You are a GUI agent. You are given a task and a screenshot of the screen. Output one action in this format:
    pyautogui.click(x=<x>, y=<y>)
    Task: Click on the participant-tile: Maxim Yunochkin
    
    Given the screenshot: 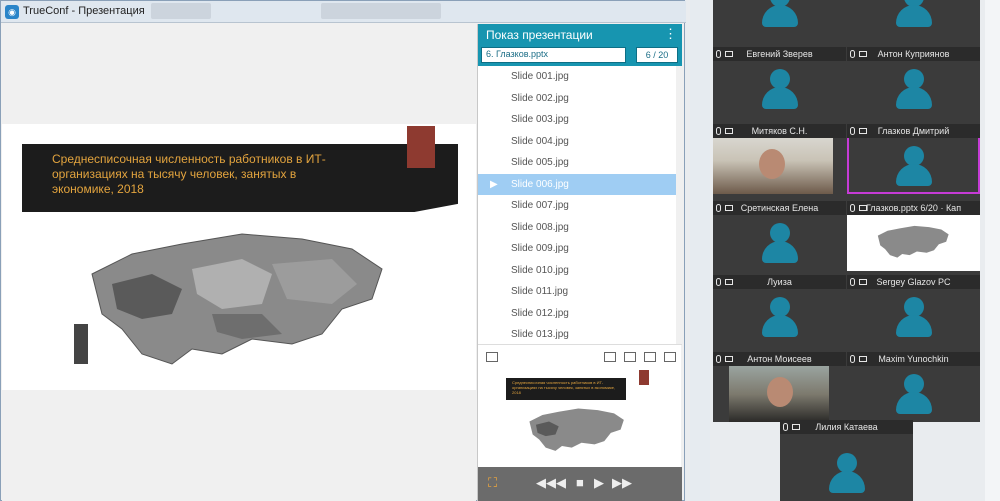 What is the action you would take?
    pyautogui.click(x=913, y=387)
    